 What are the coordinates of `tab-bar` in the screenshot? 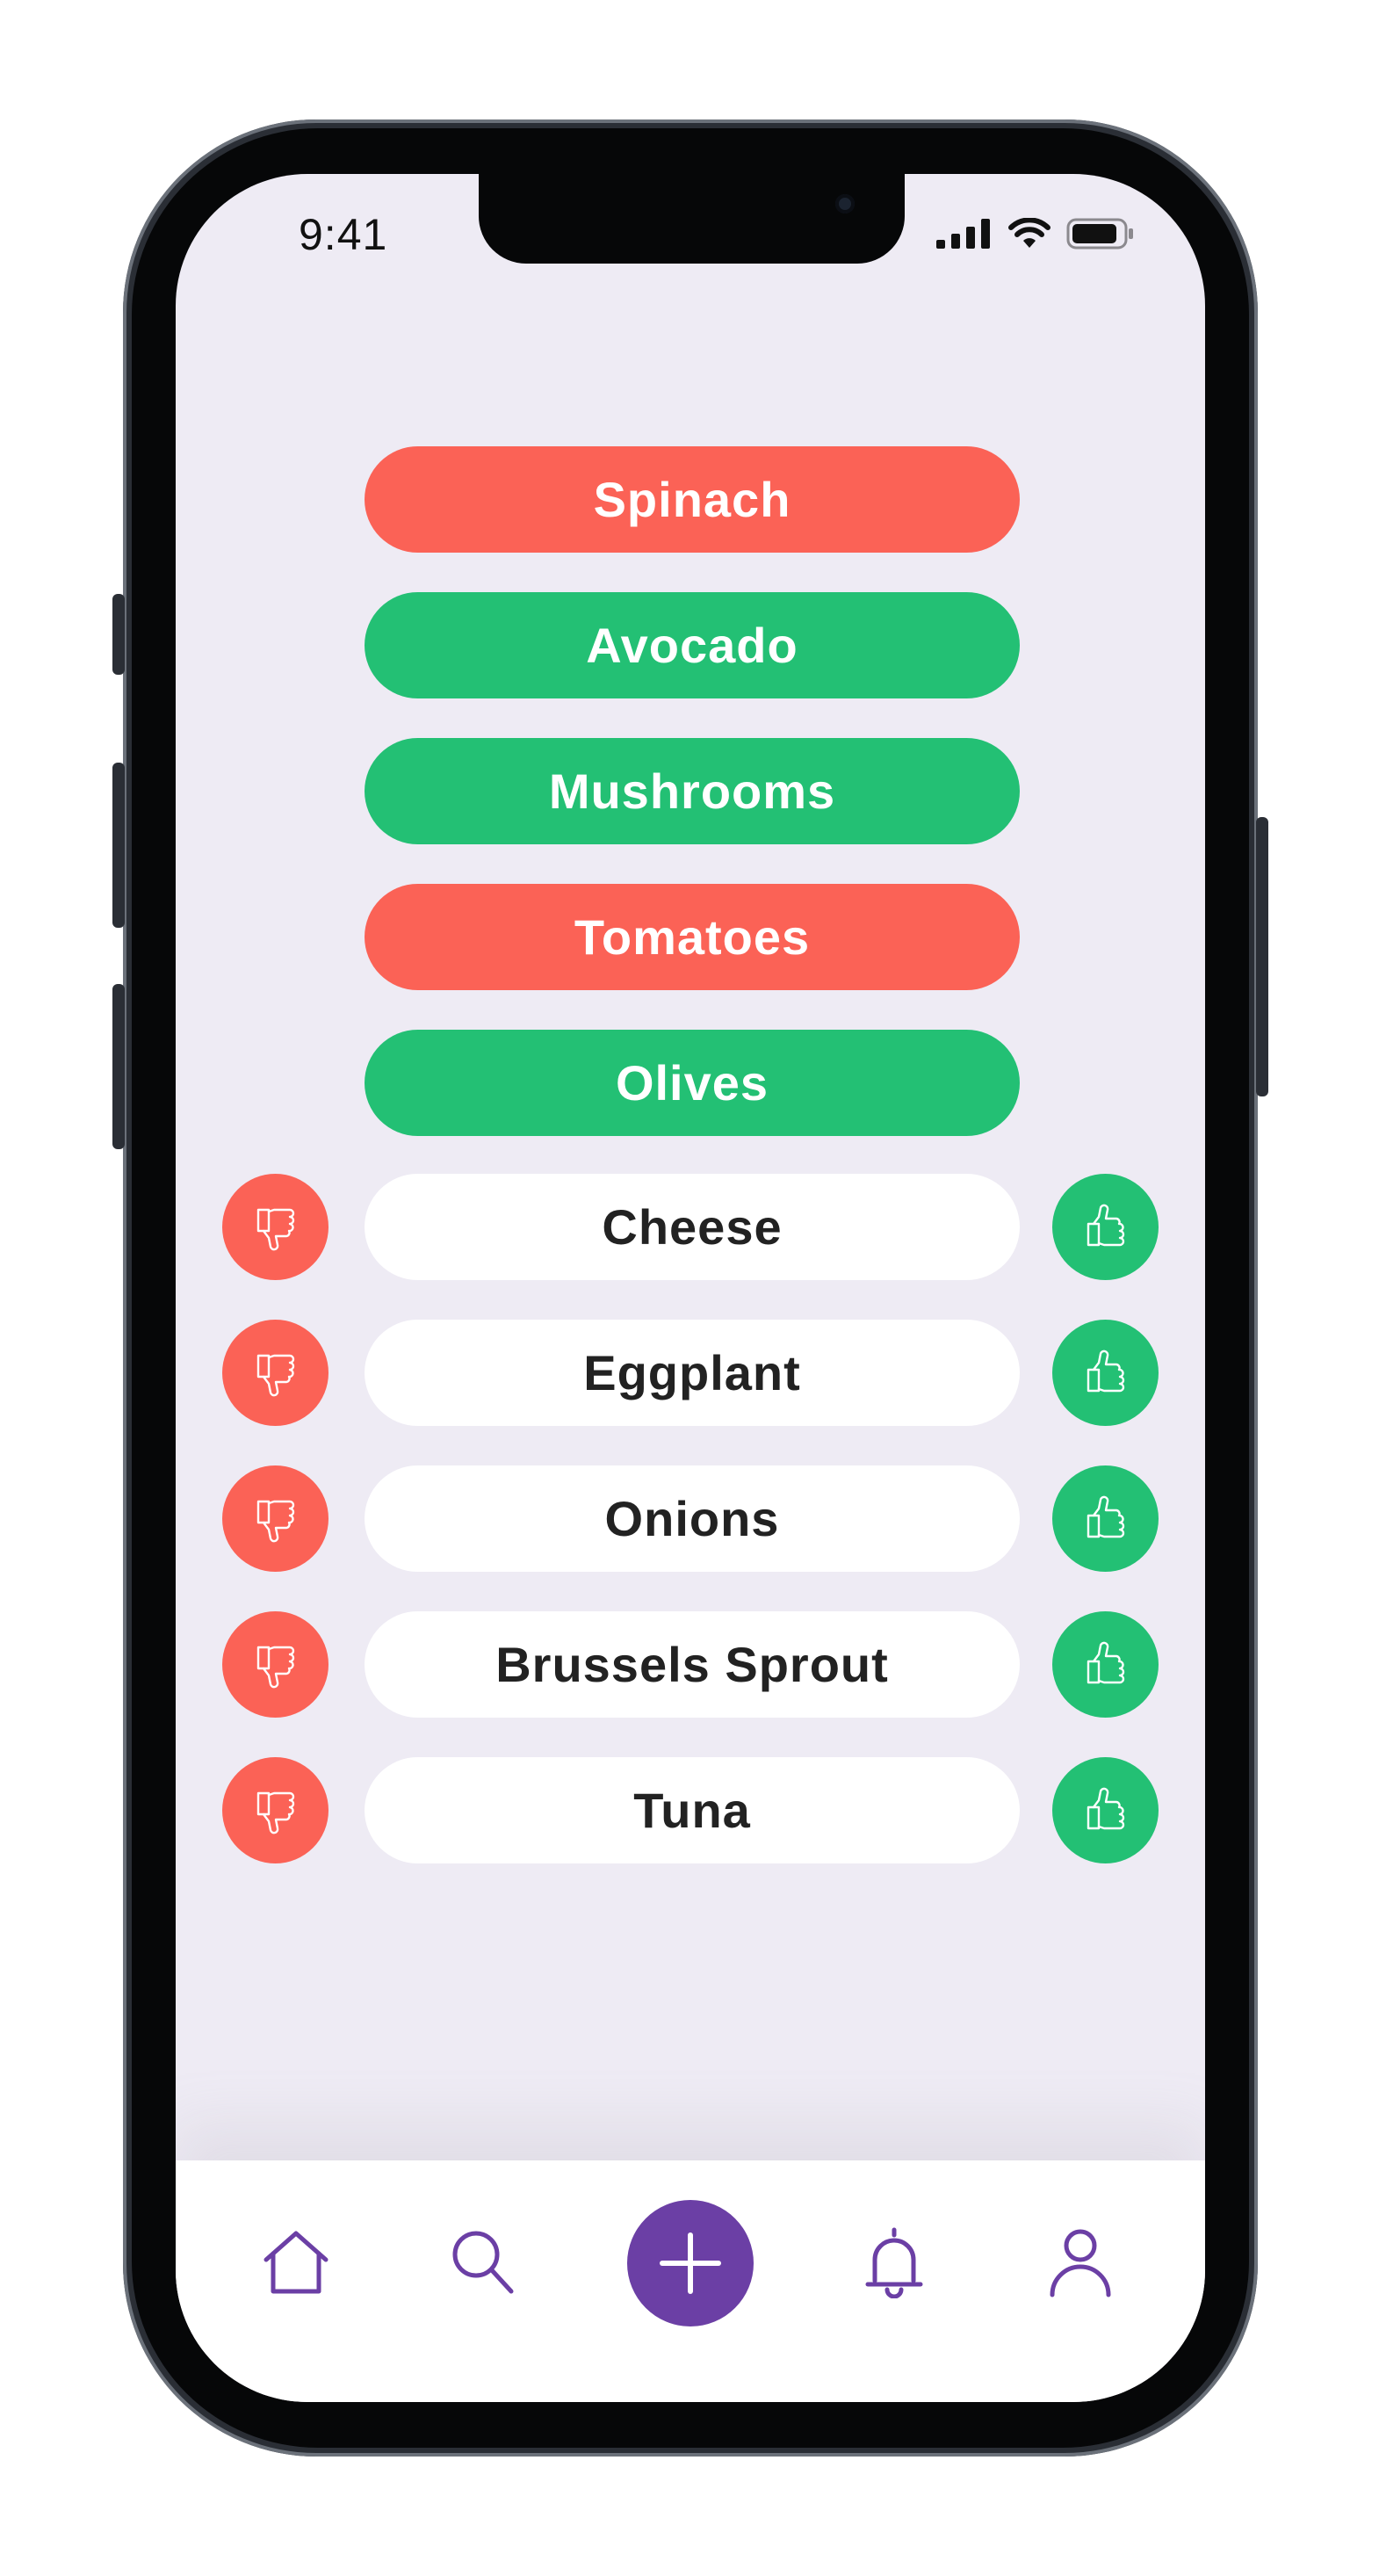 It's located at (690, 2281).